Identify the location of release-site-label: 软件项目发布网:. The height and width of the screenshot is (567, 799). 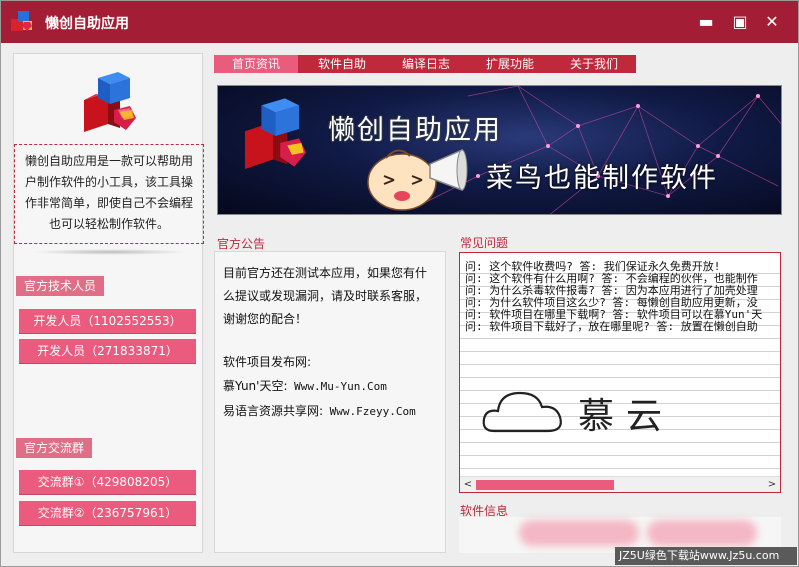
(267, 362).